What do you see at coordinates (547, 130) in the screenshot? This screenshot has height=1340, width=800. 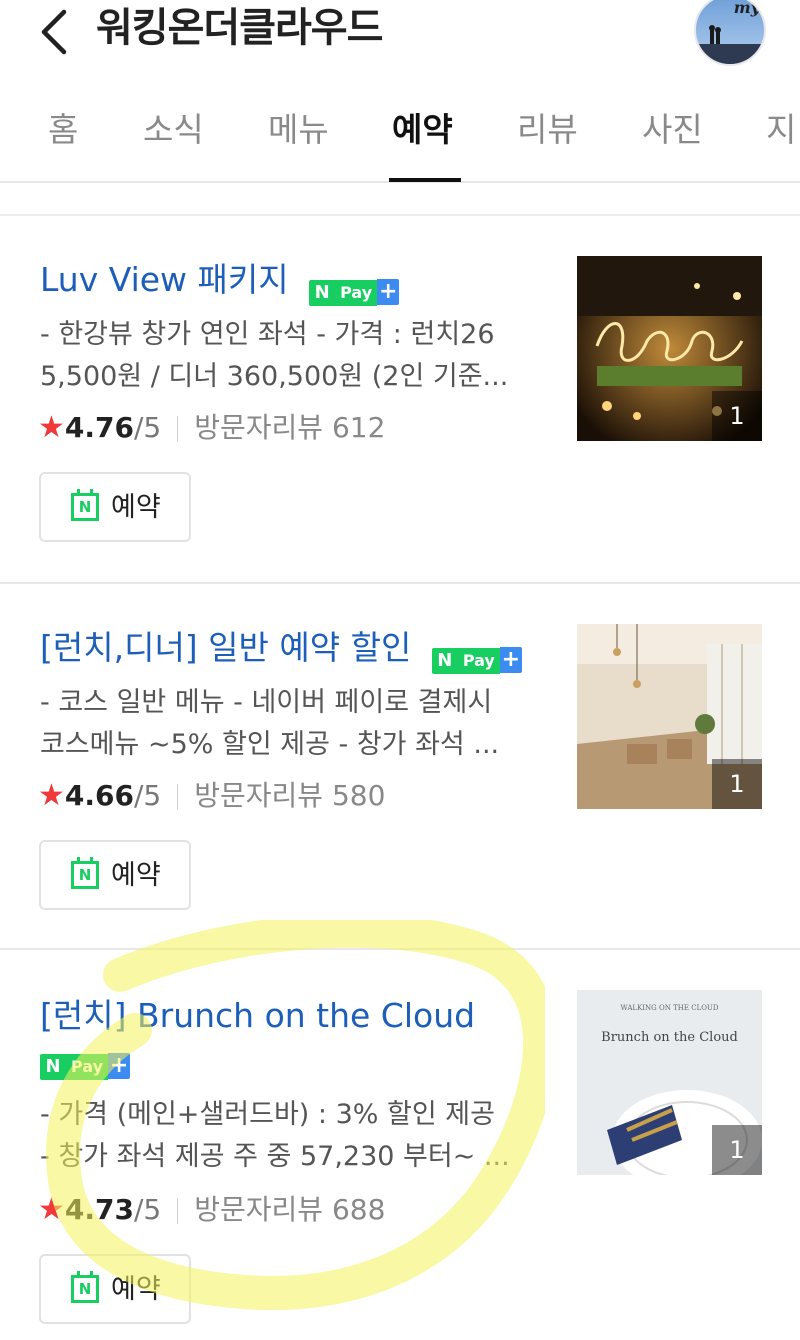 I see `tab-review: 리뷰` at bounding box center [547, 130].